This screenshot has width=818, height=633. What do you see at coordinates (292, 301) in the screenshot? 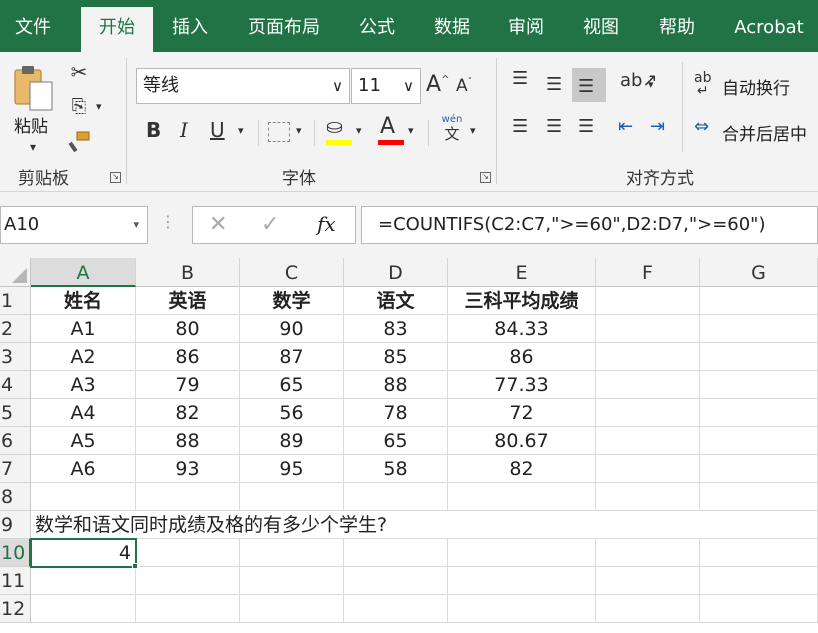
I see `cell-c1: 数学` at bounding box center [292, 301].